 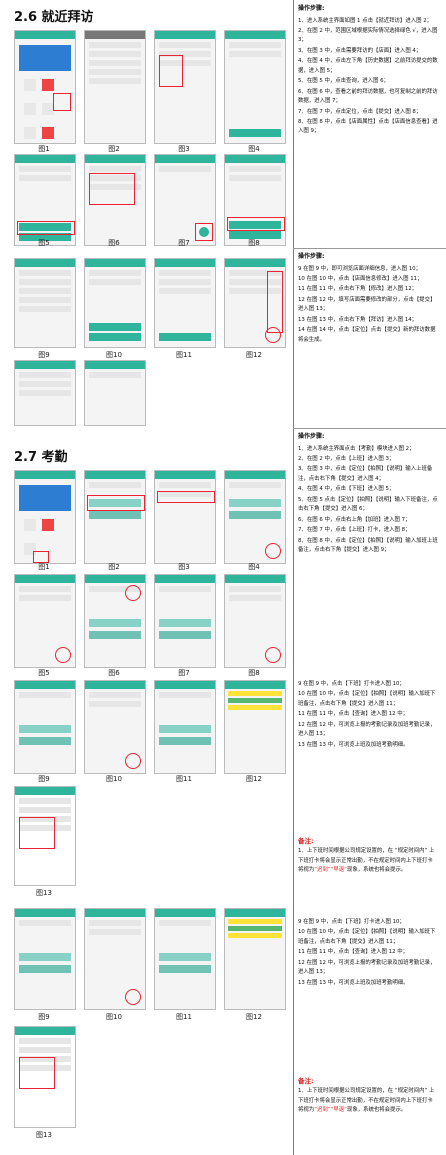 I want to click on screenshot-att-fig13, so click(x=45, y=836).